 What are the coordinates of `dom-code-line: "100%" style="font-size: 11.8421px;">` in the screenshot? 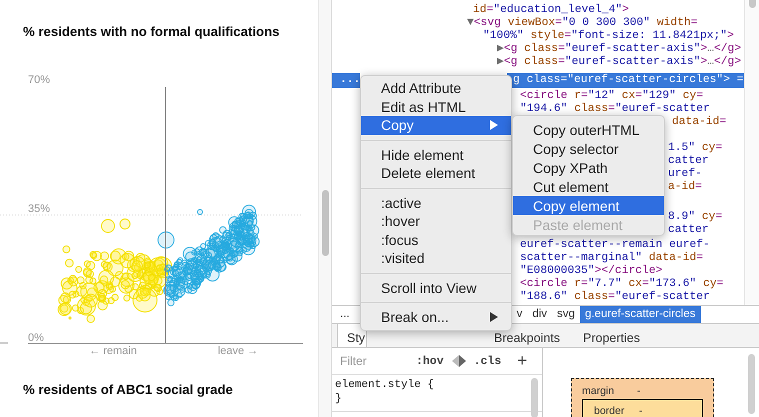 It's located at (608, 36).